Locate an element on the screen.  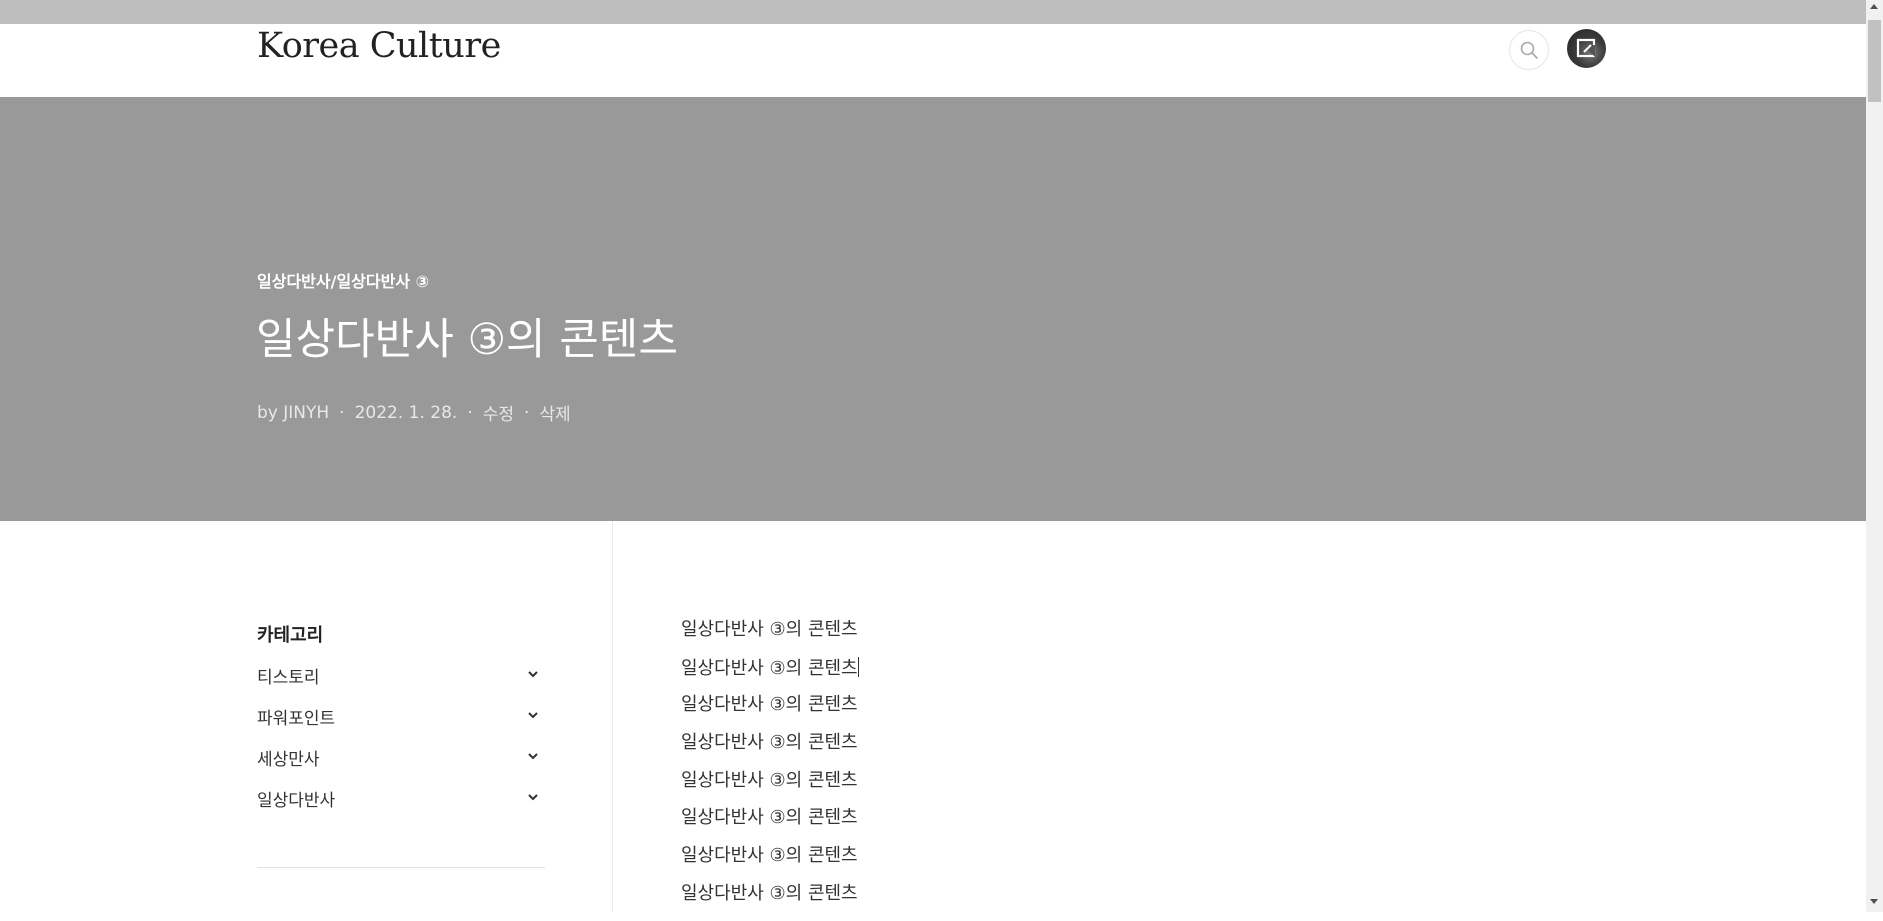
scroll-down-icon is located at coordinates (1874, 901).